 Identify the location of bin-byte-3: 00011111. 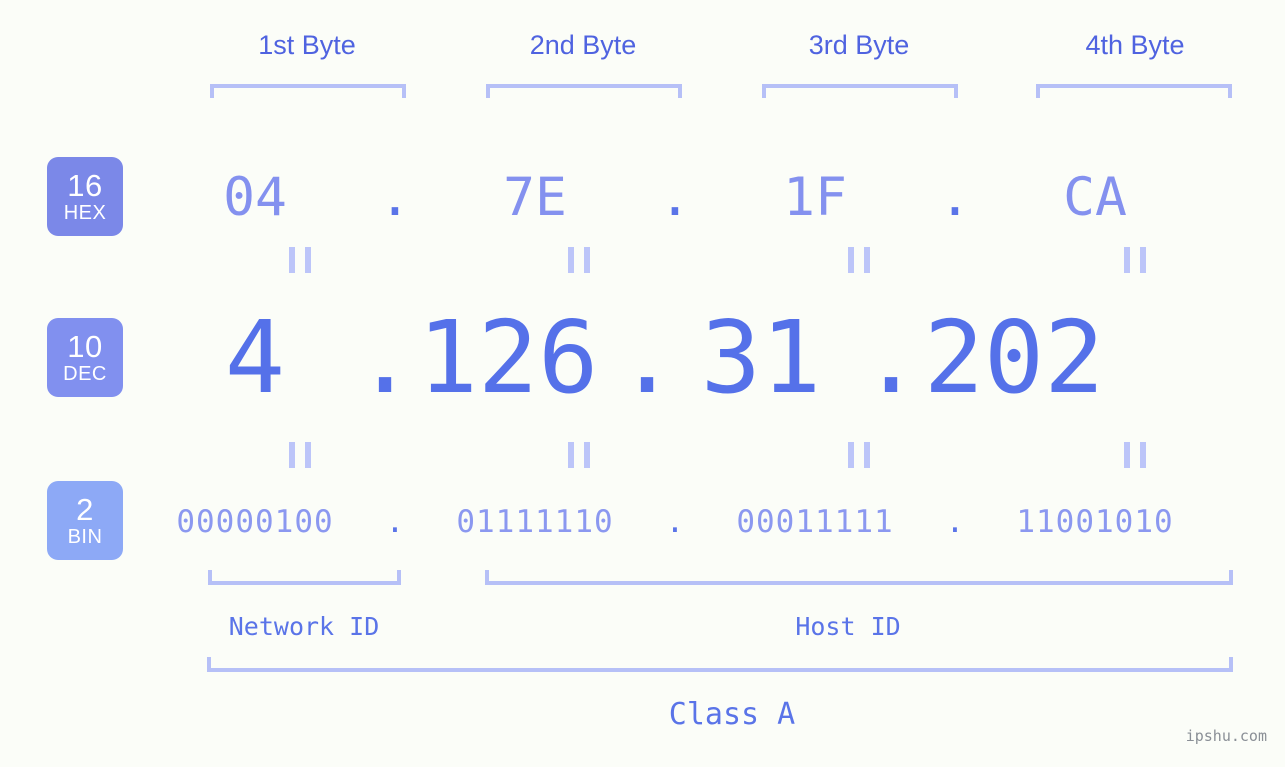
(815, 522).